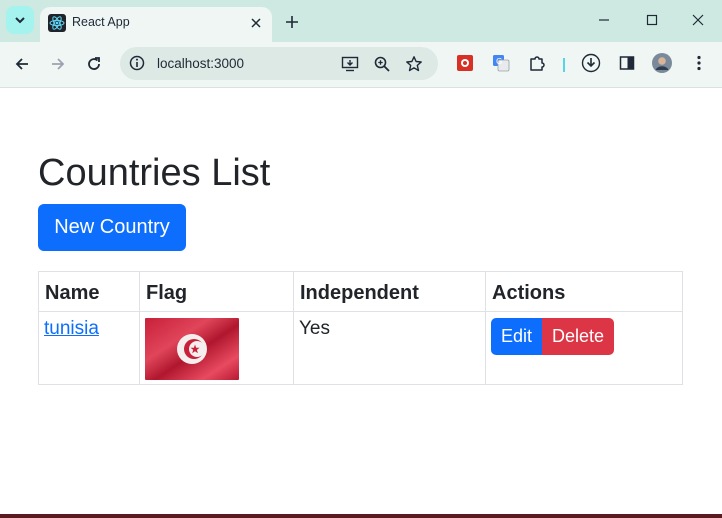 This screenshot has height=518, width=722. I want to click on delete-button: Delete, so click(578, 336).